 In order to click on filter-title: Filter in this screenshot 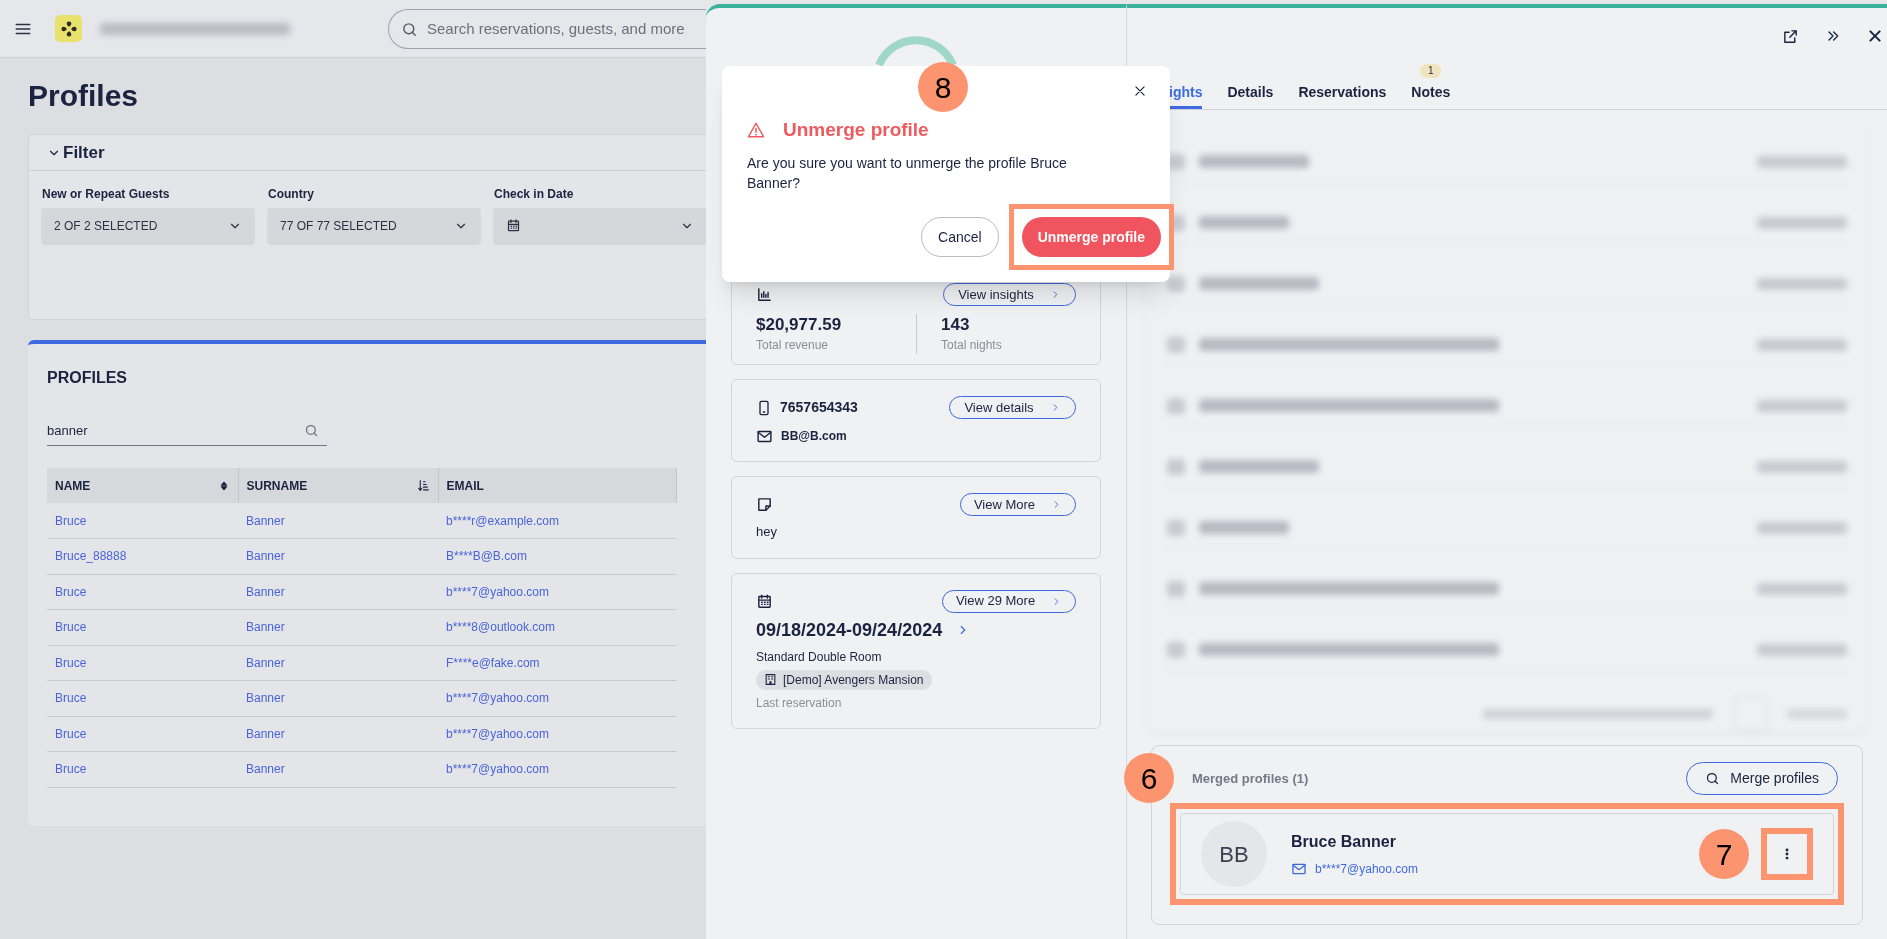, I will do `click(84, 152)`.